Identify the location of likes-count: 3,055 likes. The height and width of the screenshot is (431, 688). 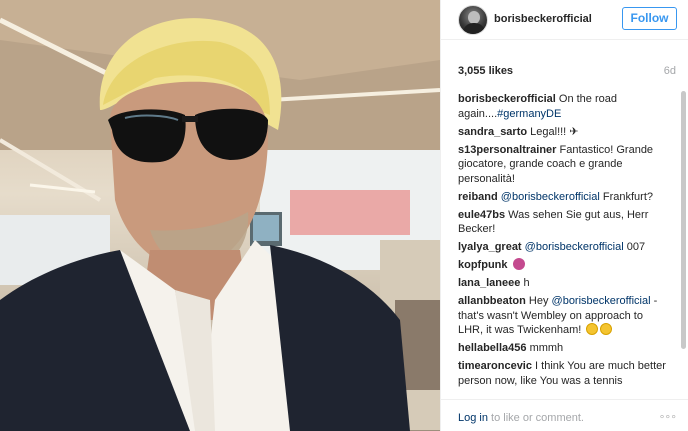
(485, 71).